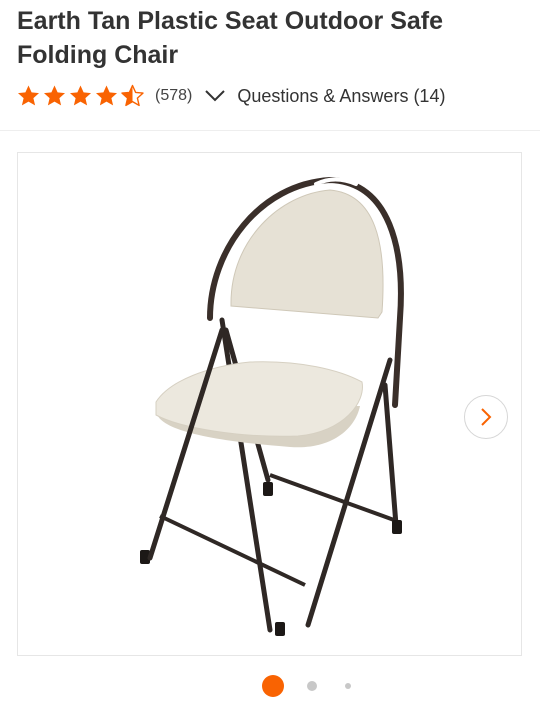  I want to click on questions-answers-link: Questions & Answers (14), so click(341, 96).